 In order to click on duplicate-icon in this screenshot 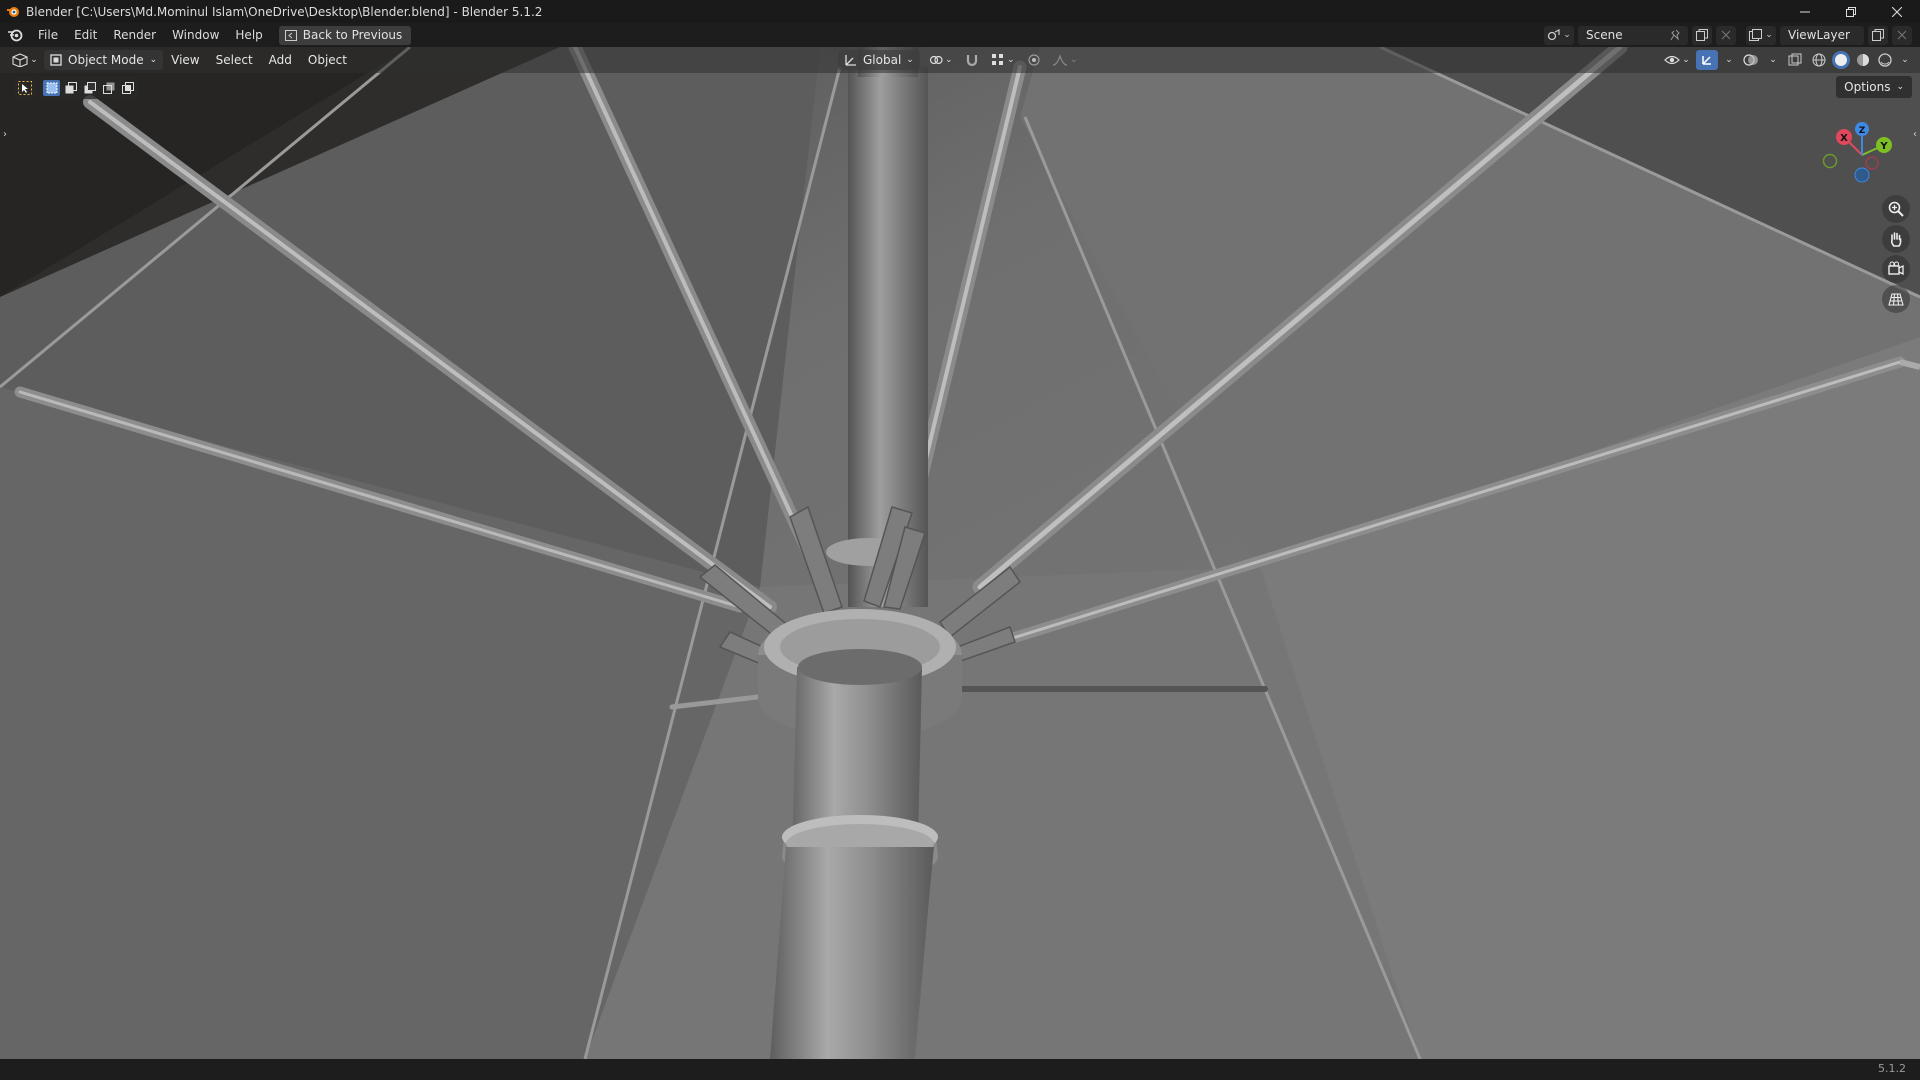, I will do `click(1702, 35)`.